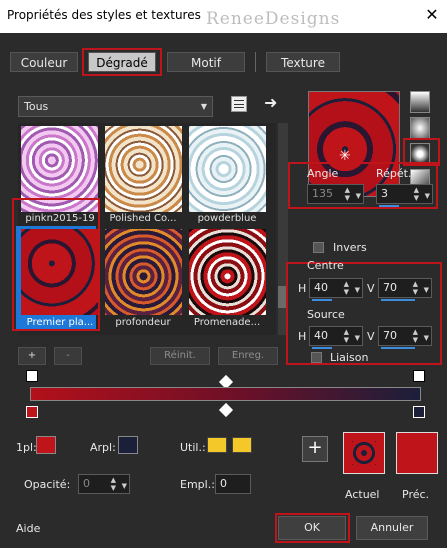 Image resolution: width=447 pixels, height=548 pixels. I want to click on link-label: Liaison, so click(349, 357).